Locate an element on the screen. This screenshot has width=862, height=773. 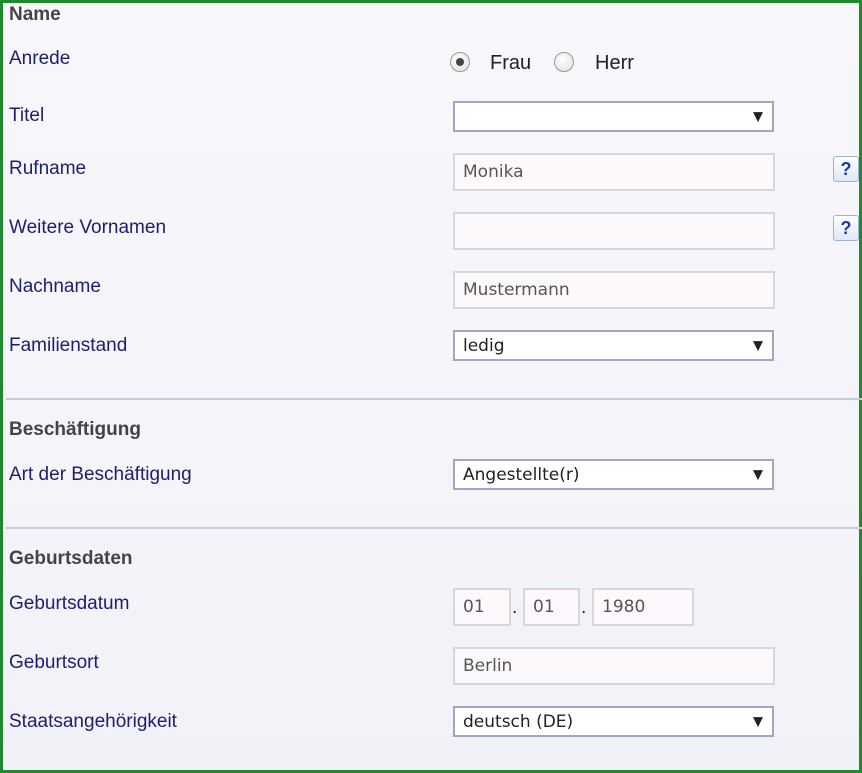
radio-frau is located at coordinates (460, 62).